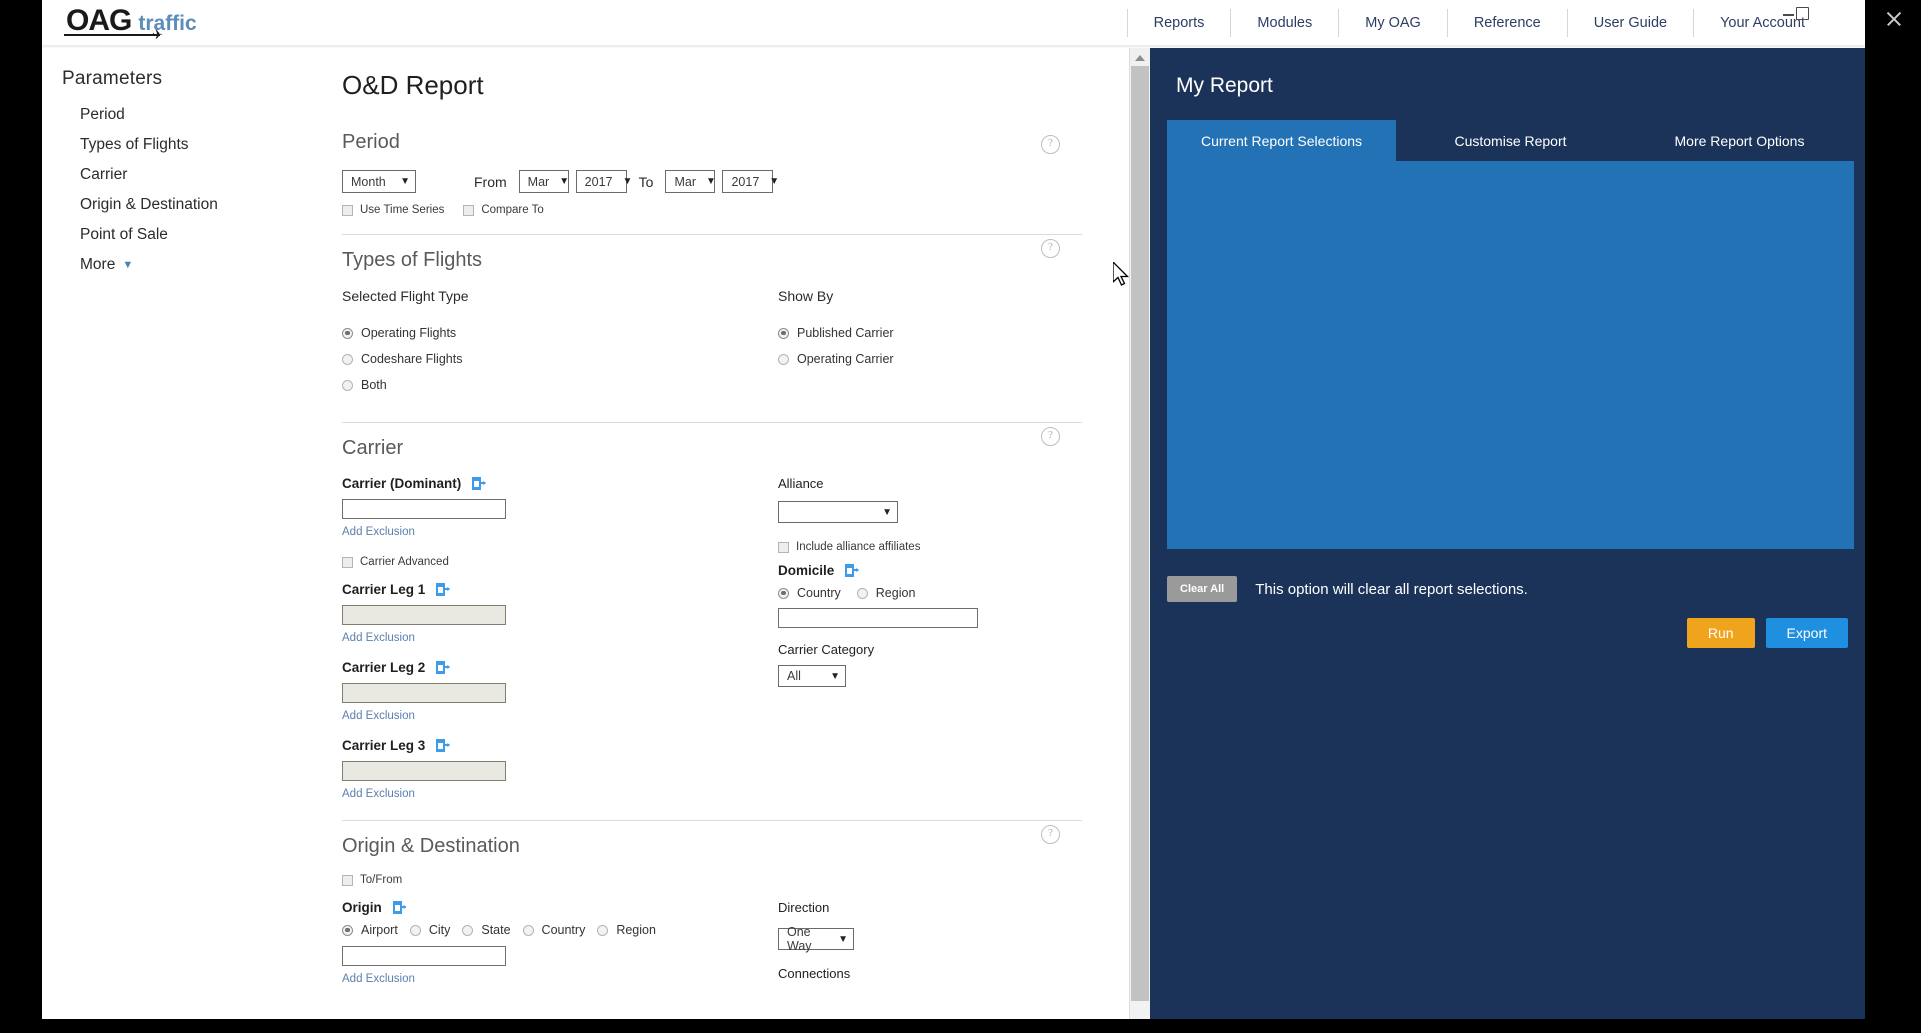 This screenshot has height=1033, width=1921. I want to click on close-icon, so click(1894, 19).